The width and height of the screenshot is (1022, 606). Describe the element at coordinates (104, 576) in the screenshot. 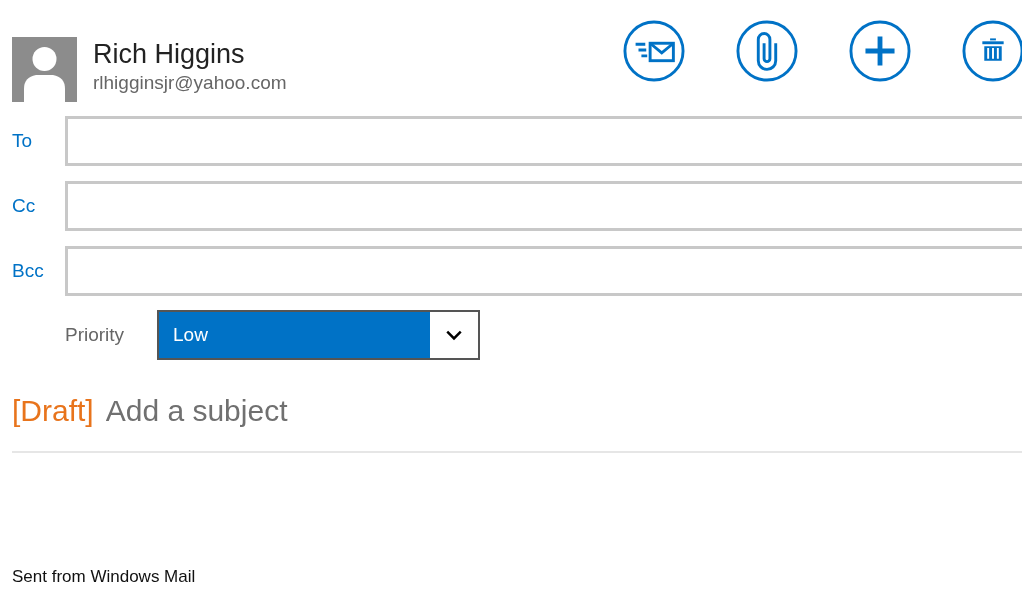

I see `signature-text: Sent from Windows Mail` at that location.